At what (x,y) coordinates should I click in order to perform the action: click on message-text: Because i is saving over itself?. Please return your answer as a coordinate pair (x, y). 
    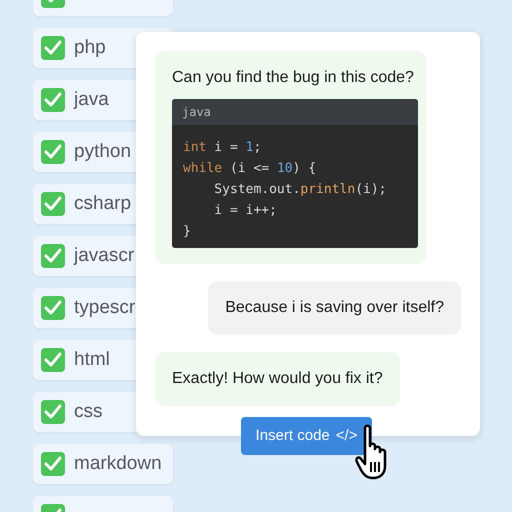
    Looking at the image, I should click on (334, 308).